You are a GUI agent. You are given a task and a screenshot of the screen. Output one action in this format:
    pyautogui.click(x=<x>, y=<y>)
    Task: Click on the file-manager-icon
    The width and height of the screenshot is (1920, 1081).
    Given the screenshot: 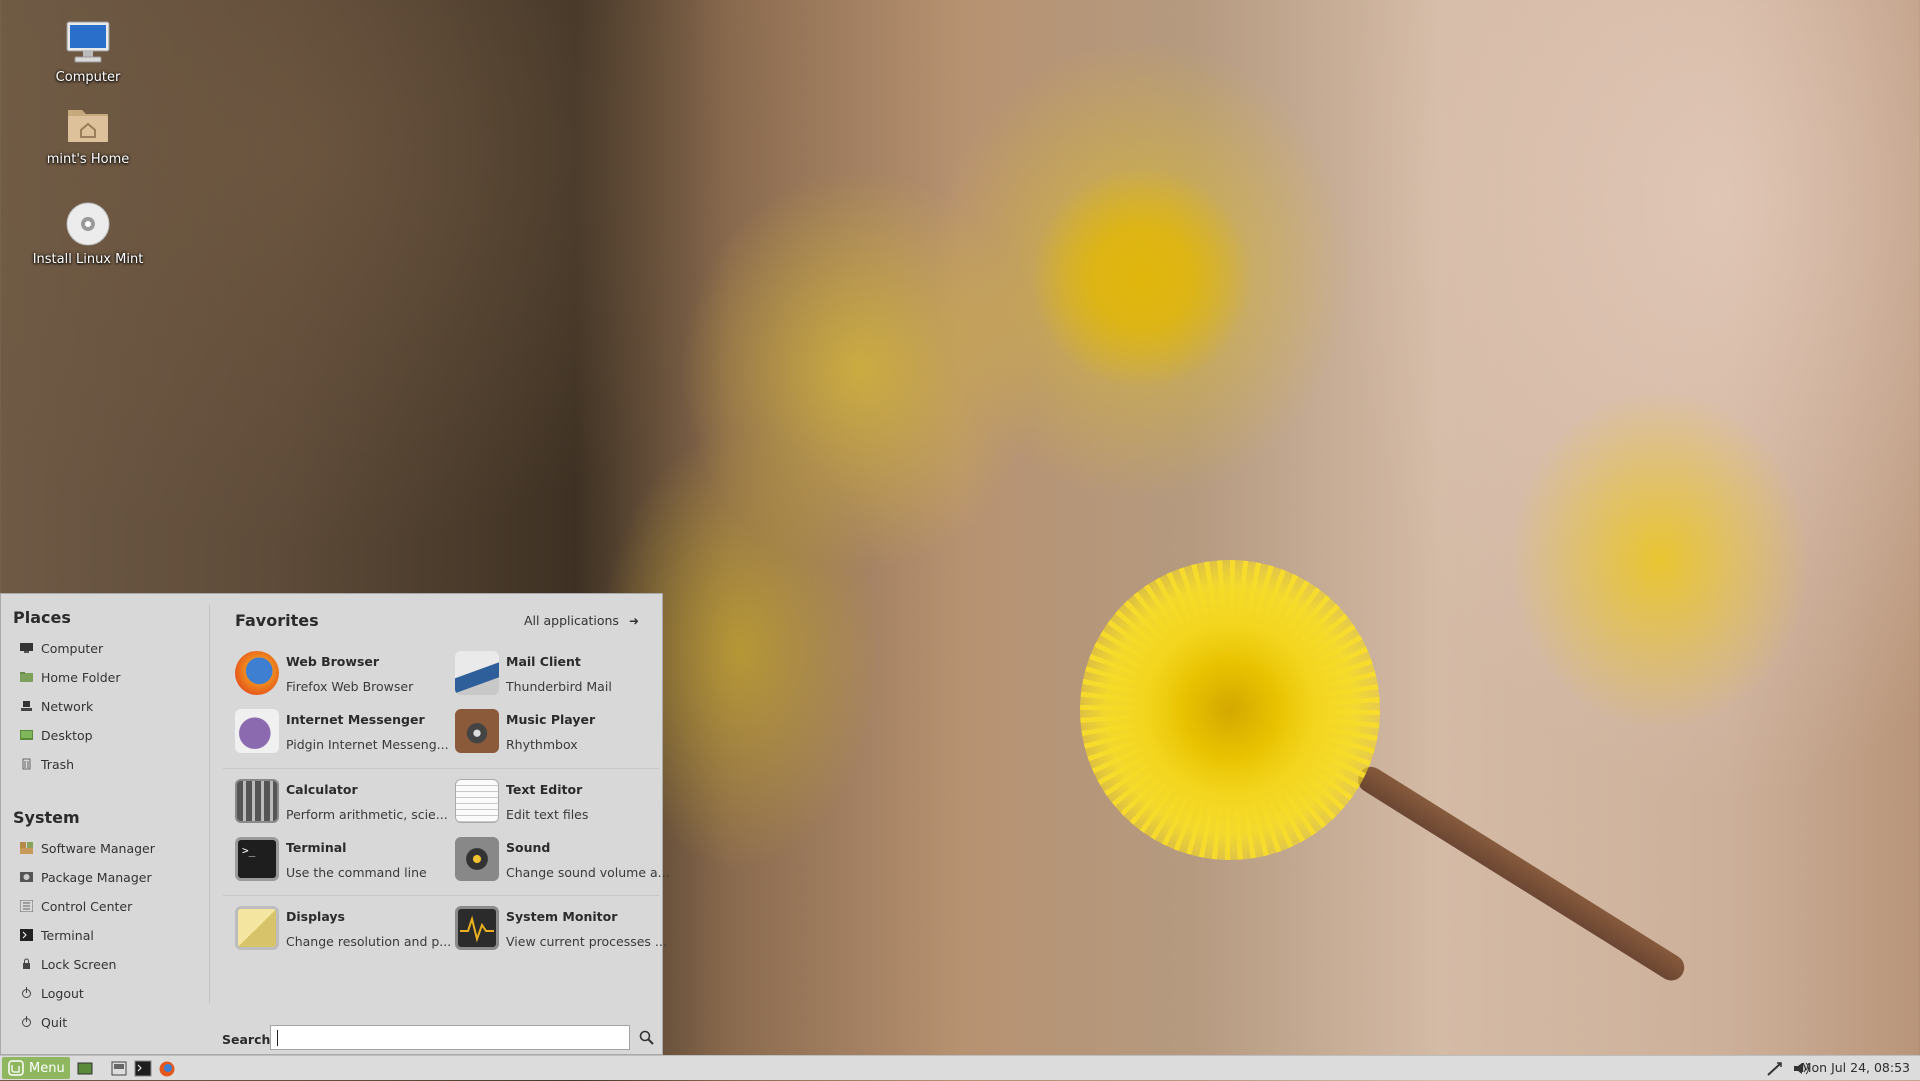 What is the action you would take?
    pyautogui.click(x=119, y=1068)
    